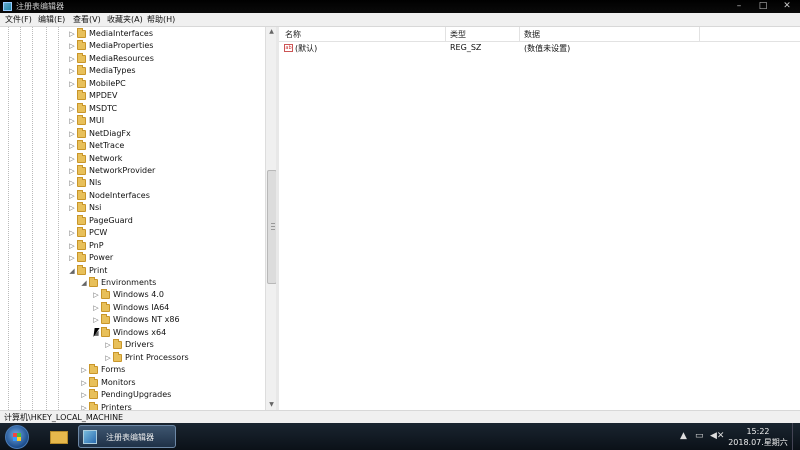 This screenshot has height=450, width=800. What do you see at coordinates (59, 436) in the screenshot?
I see `taskbar-explorer-button` at bounding box center [59, 436].